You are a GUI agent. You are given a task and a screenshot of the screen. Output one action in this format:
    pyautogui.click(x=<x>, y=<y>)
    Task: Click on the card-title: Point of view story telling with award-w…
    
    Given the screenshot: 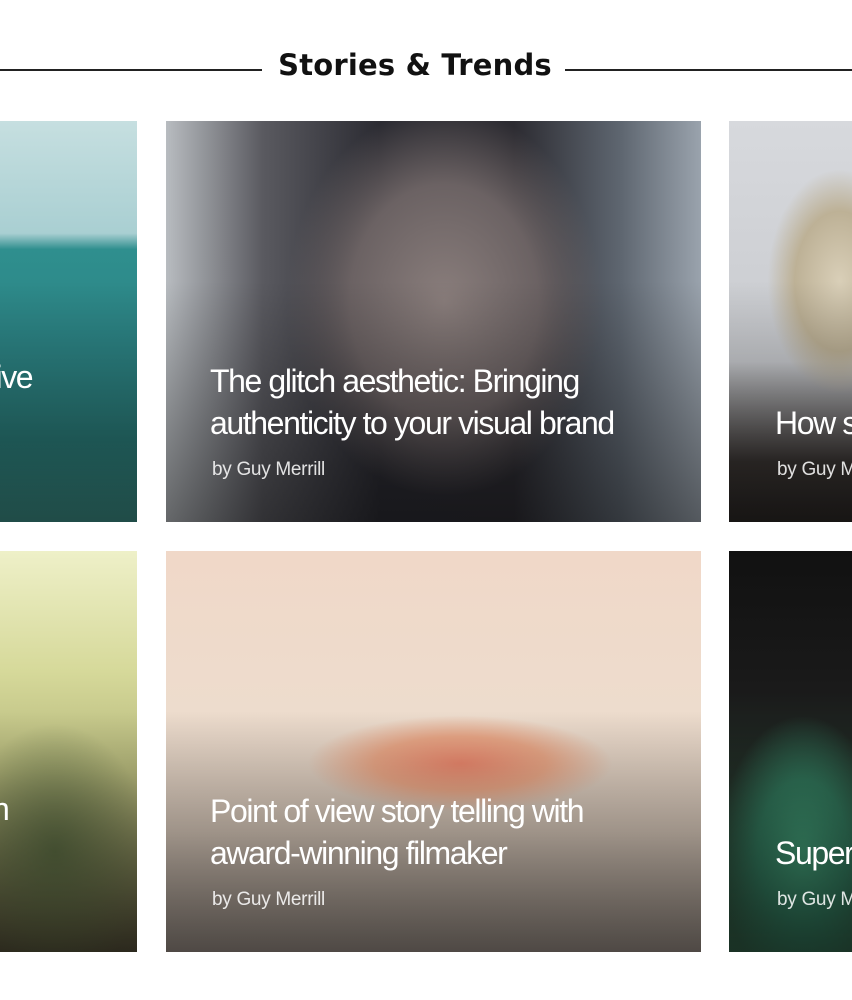 What is the action you would take?
    pyautogui.click(x=397, y=832)
    